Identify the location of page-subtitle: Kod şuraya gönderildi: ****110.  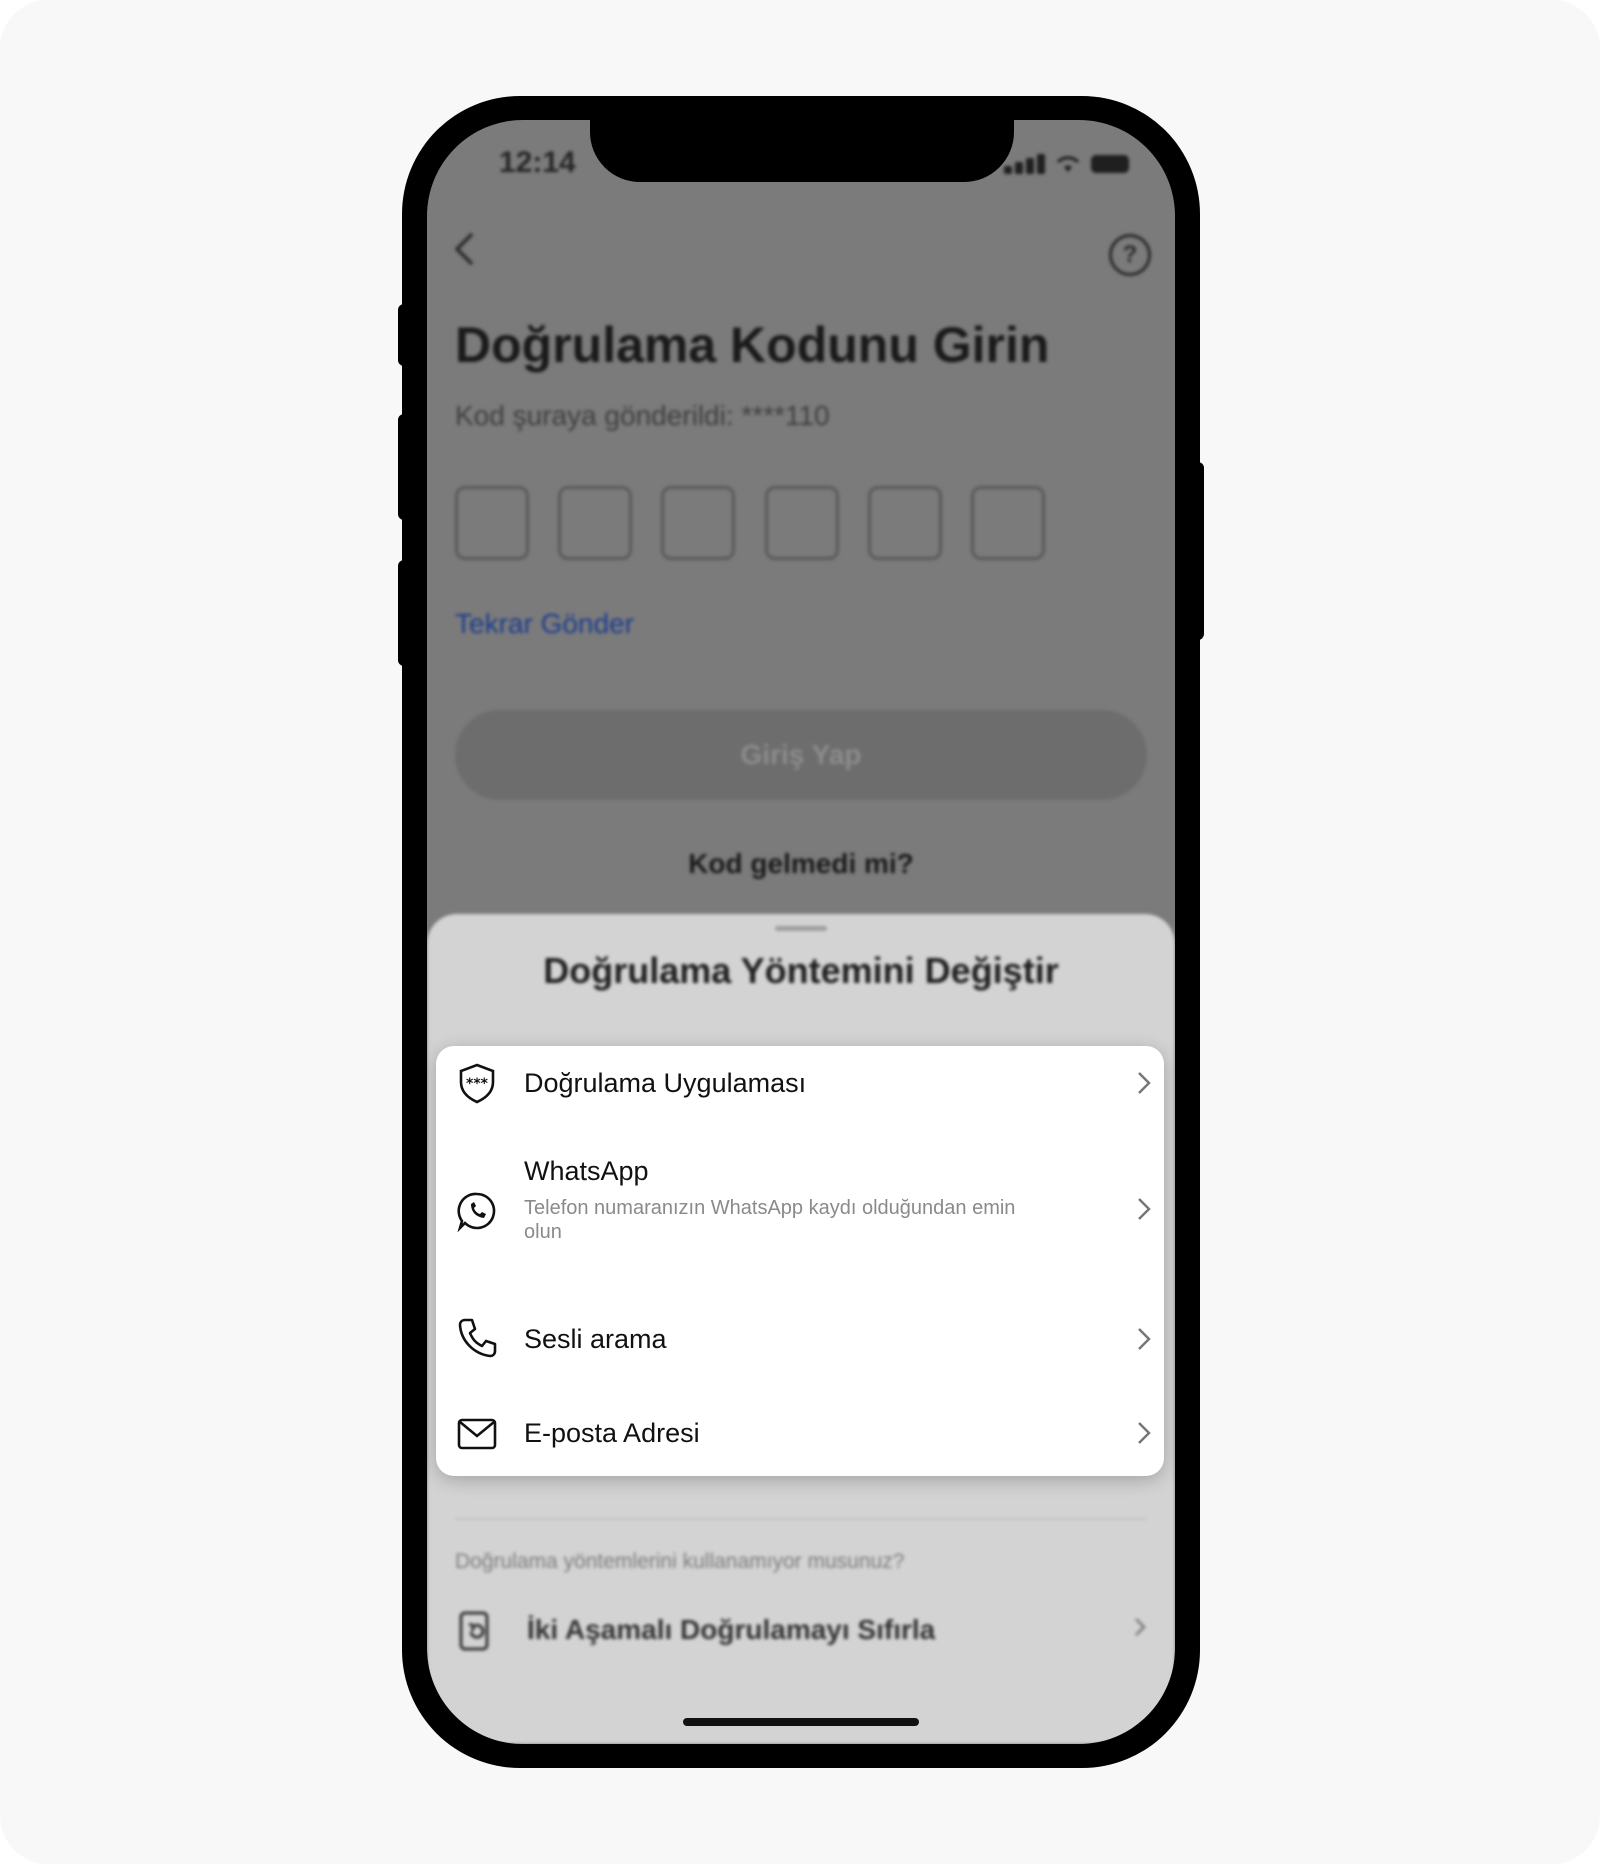
(642, 415).